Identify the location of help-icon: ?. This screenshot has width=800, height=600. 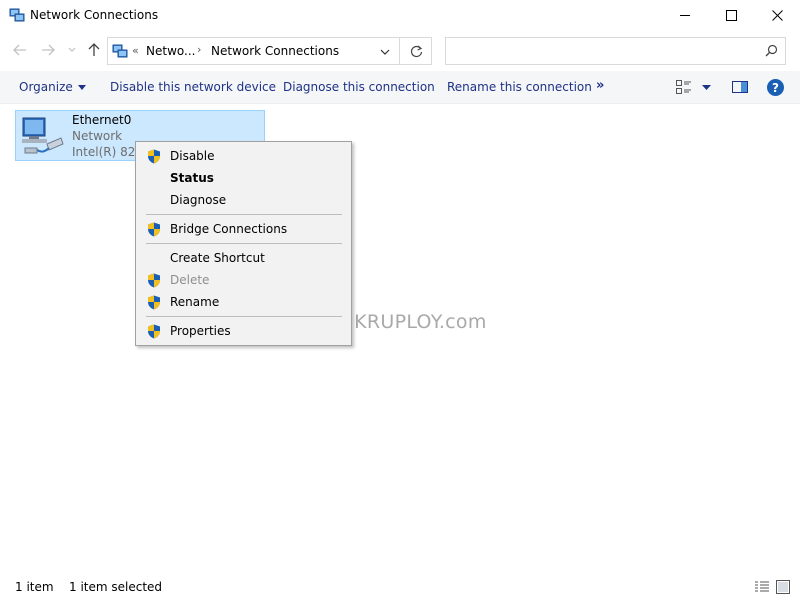
(775, 87).